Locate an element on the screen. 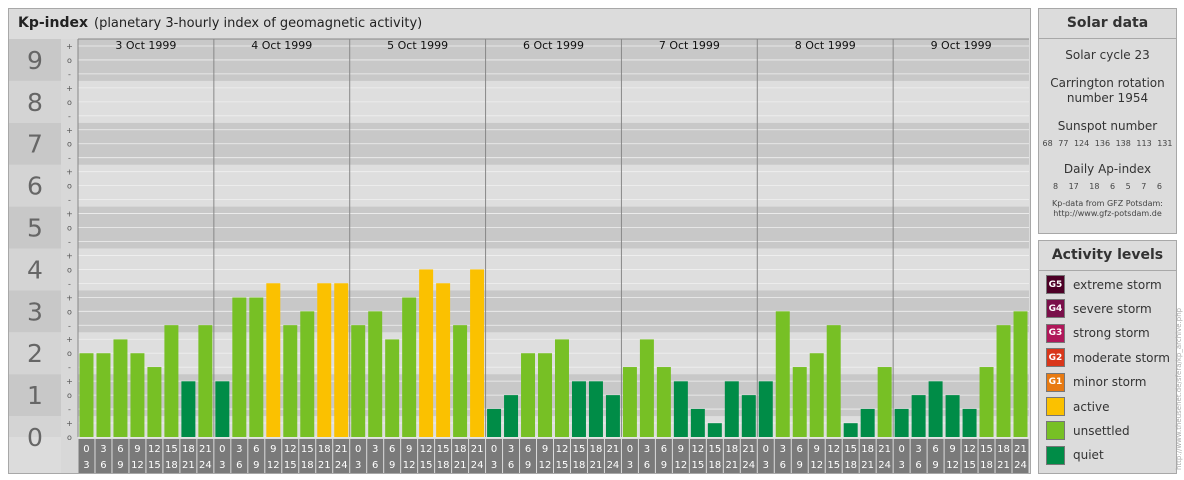  hour-end-label: 6 is located at coordinates (375, 465).